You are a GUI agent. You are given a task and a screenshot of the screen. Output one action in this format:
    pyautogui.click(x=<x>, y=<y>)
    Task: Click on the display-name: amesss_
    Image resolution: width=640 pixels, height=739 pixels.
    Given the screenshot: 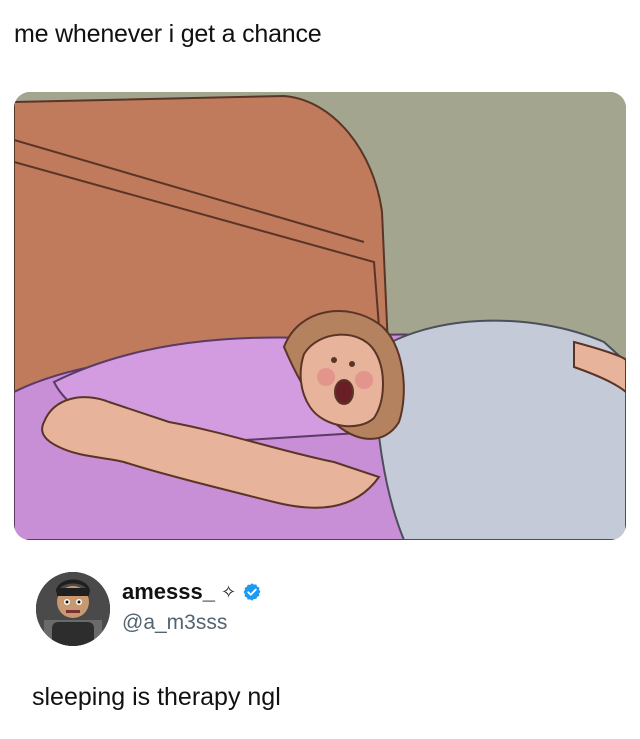 What is the action you would take?
    pyautogui.click(x=168, y=592)
    